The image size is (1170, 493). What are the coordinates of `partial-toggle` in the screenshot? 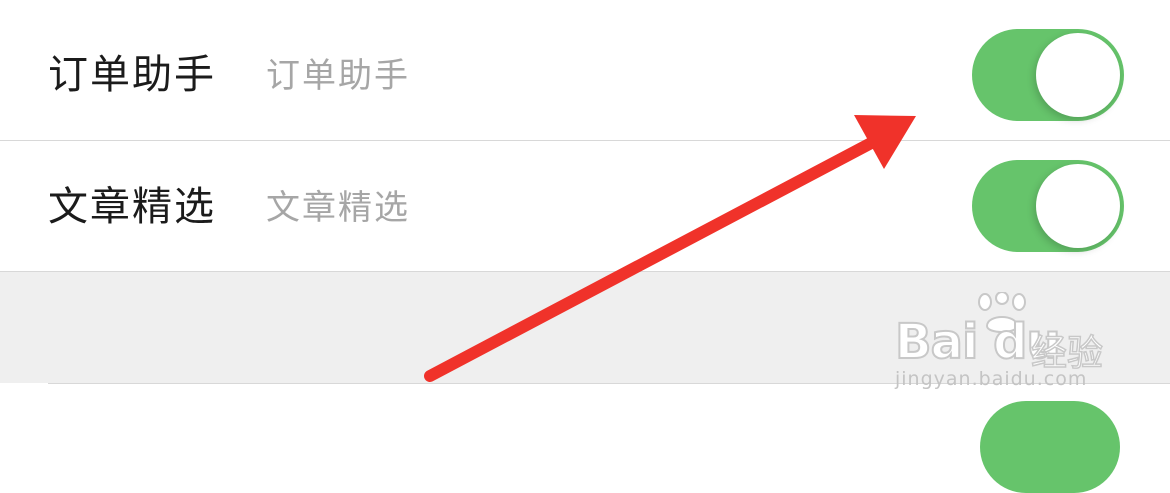 It's located at (1050, 447).